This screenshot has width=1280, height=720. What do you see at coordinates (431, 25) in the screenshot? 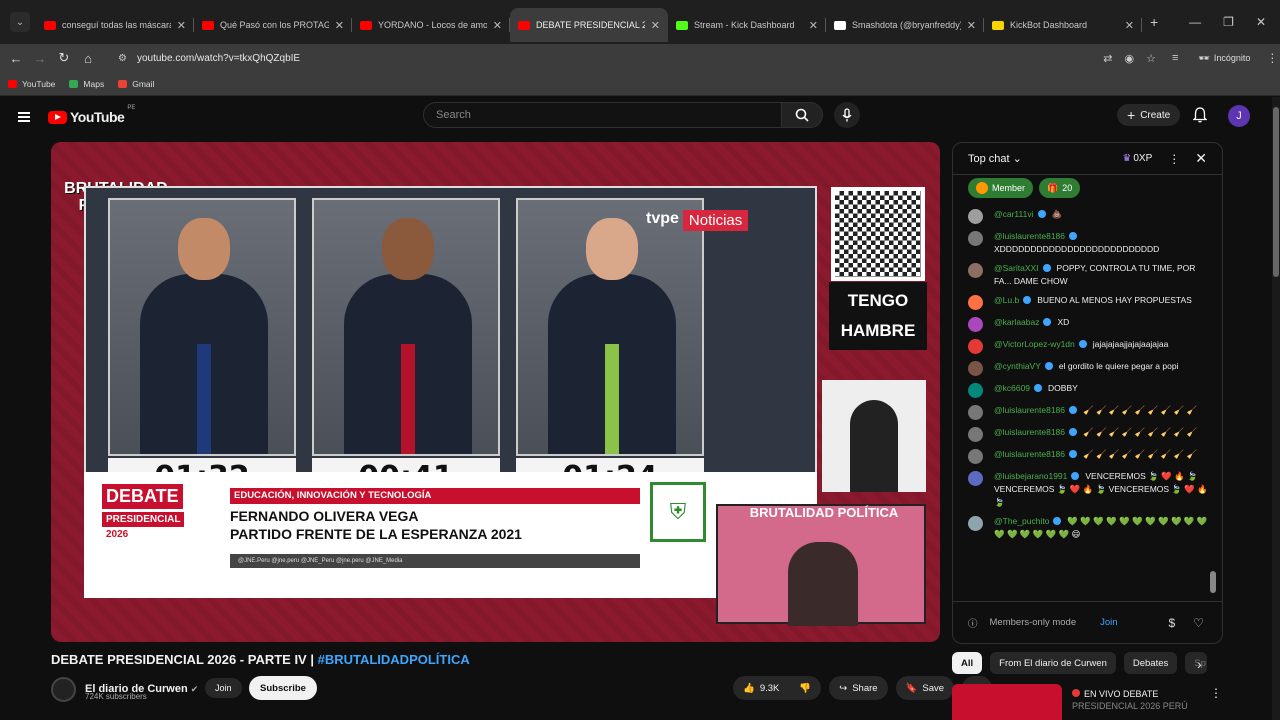
I see `browser-tab: YORDANO - Locos de amor - Y ✕` at bounding box center [431, 25].